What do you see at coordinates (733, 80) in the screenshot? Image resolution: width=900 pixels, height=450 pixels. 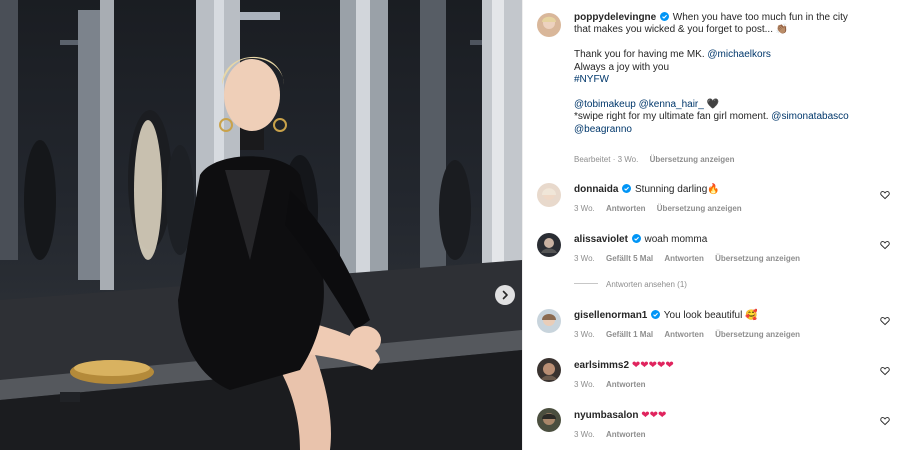 I see `hashtag-nyfw: #NYFW` at bounding box center [733, 80].